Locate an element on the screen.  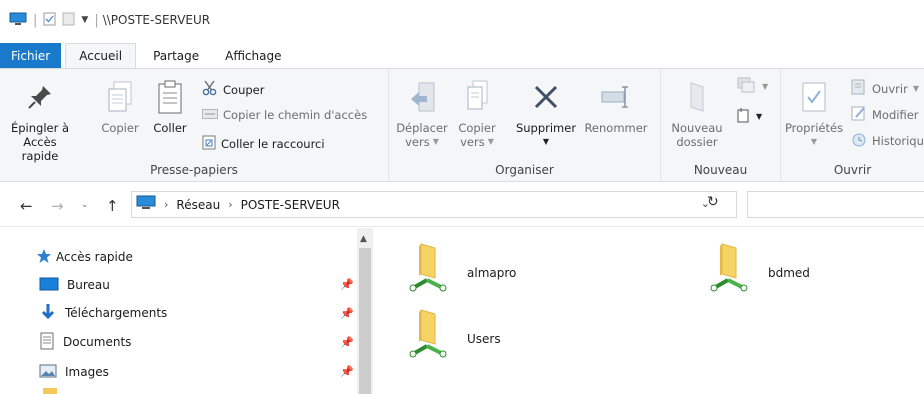
clipboard-group-label: Presse-papiers is located at coordinates (194, 170).